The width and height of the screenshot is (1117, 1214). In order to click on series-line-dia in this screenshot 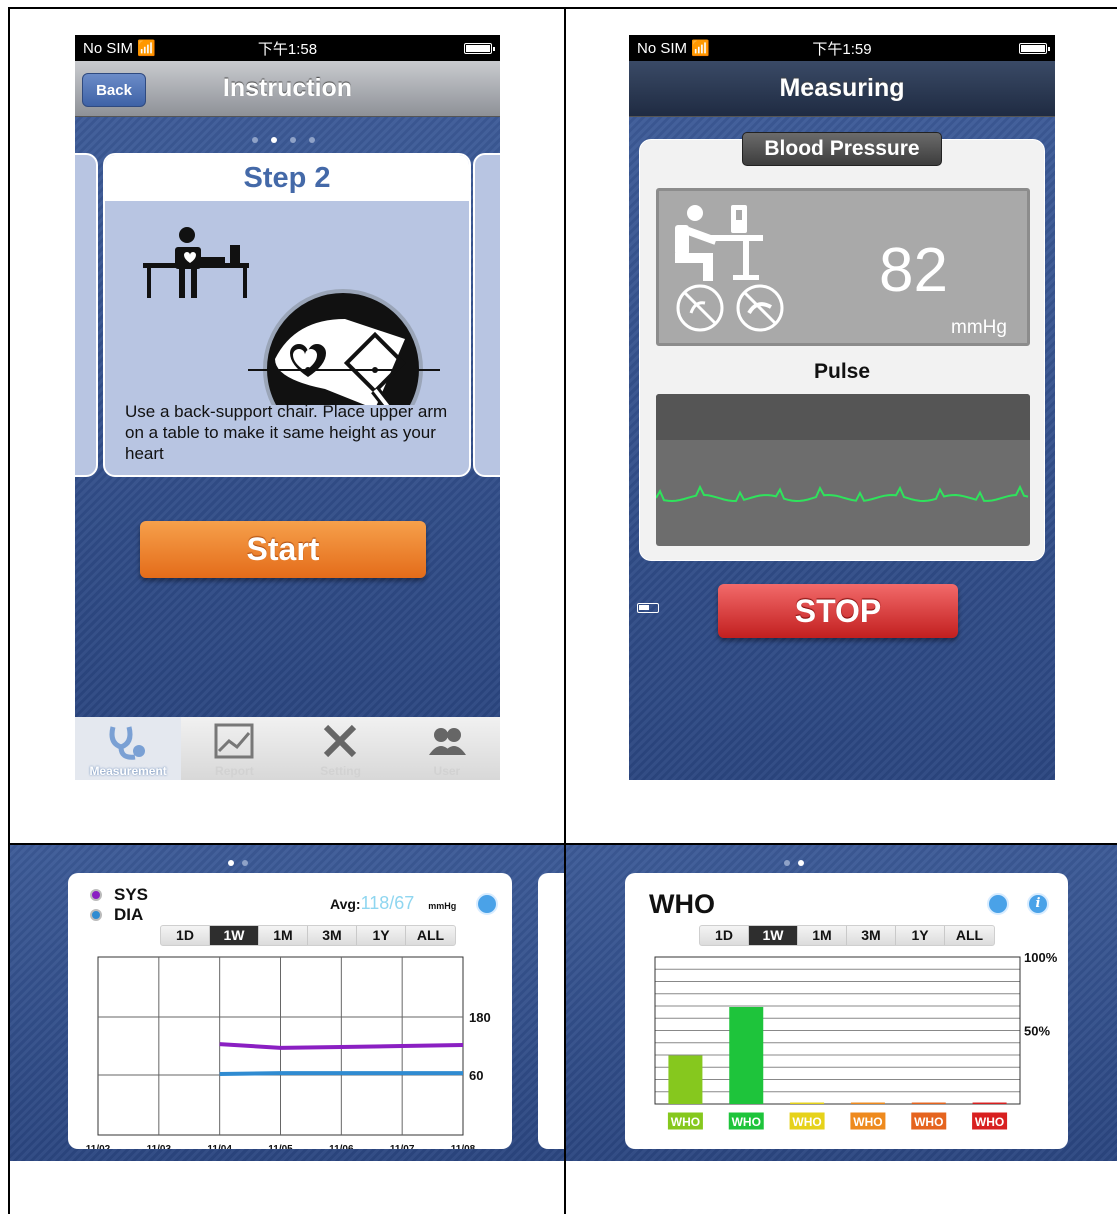, I will do `click(341, 1073)`.